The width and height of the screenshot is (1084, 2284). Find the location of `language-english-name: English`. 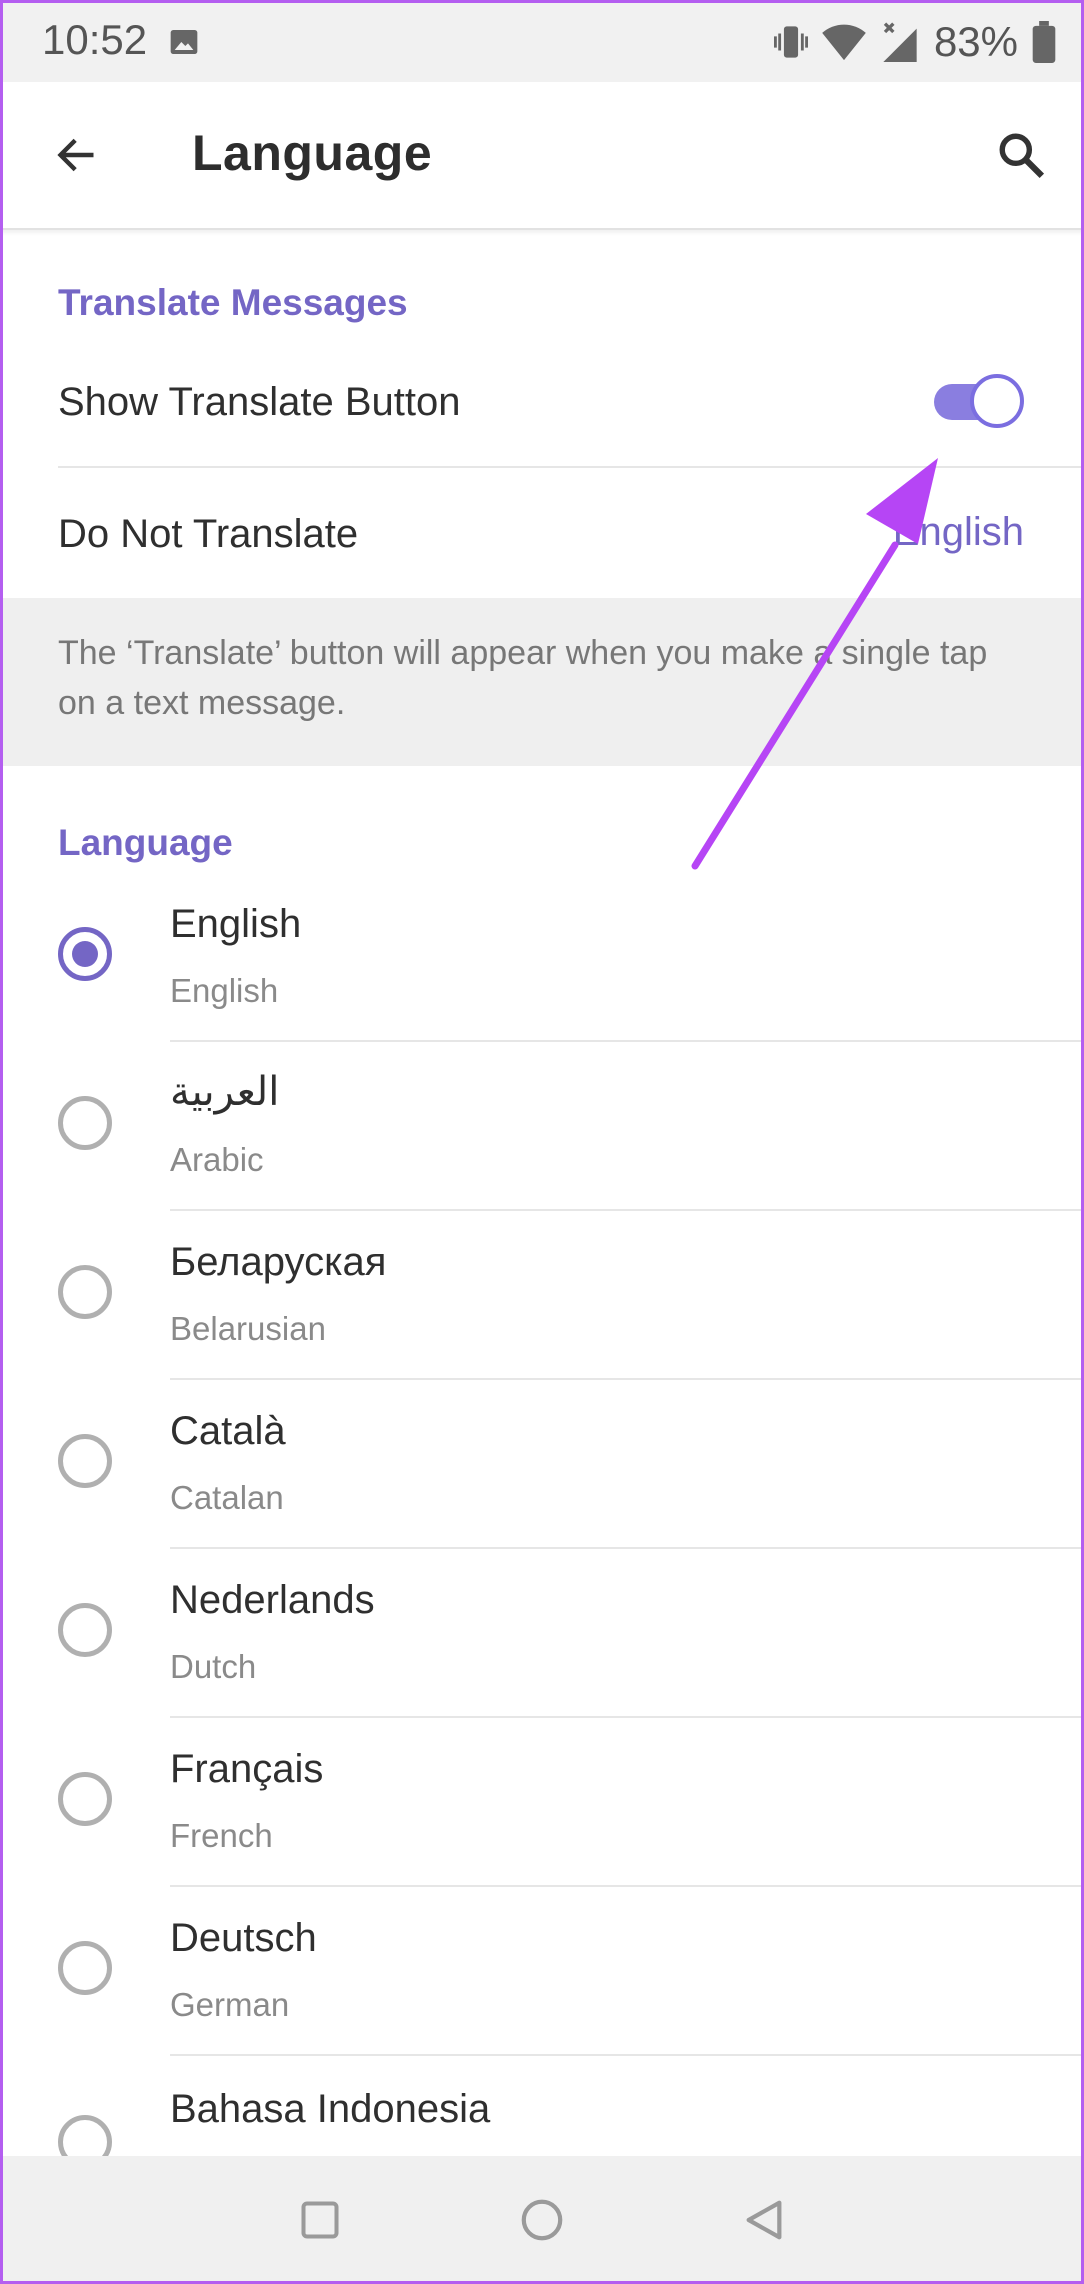

language-english-name: English is located at coordinates (224, 990).